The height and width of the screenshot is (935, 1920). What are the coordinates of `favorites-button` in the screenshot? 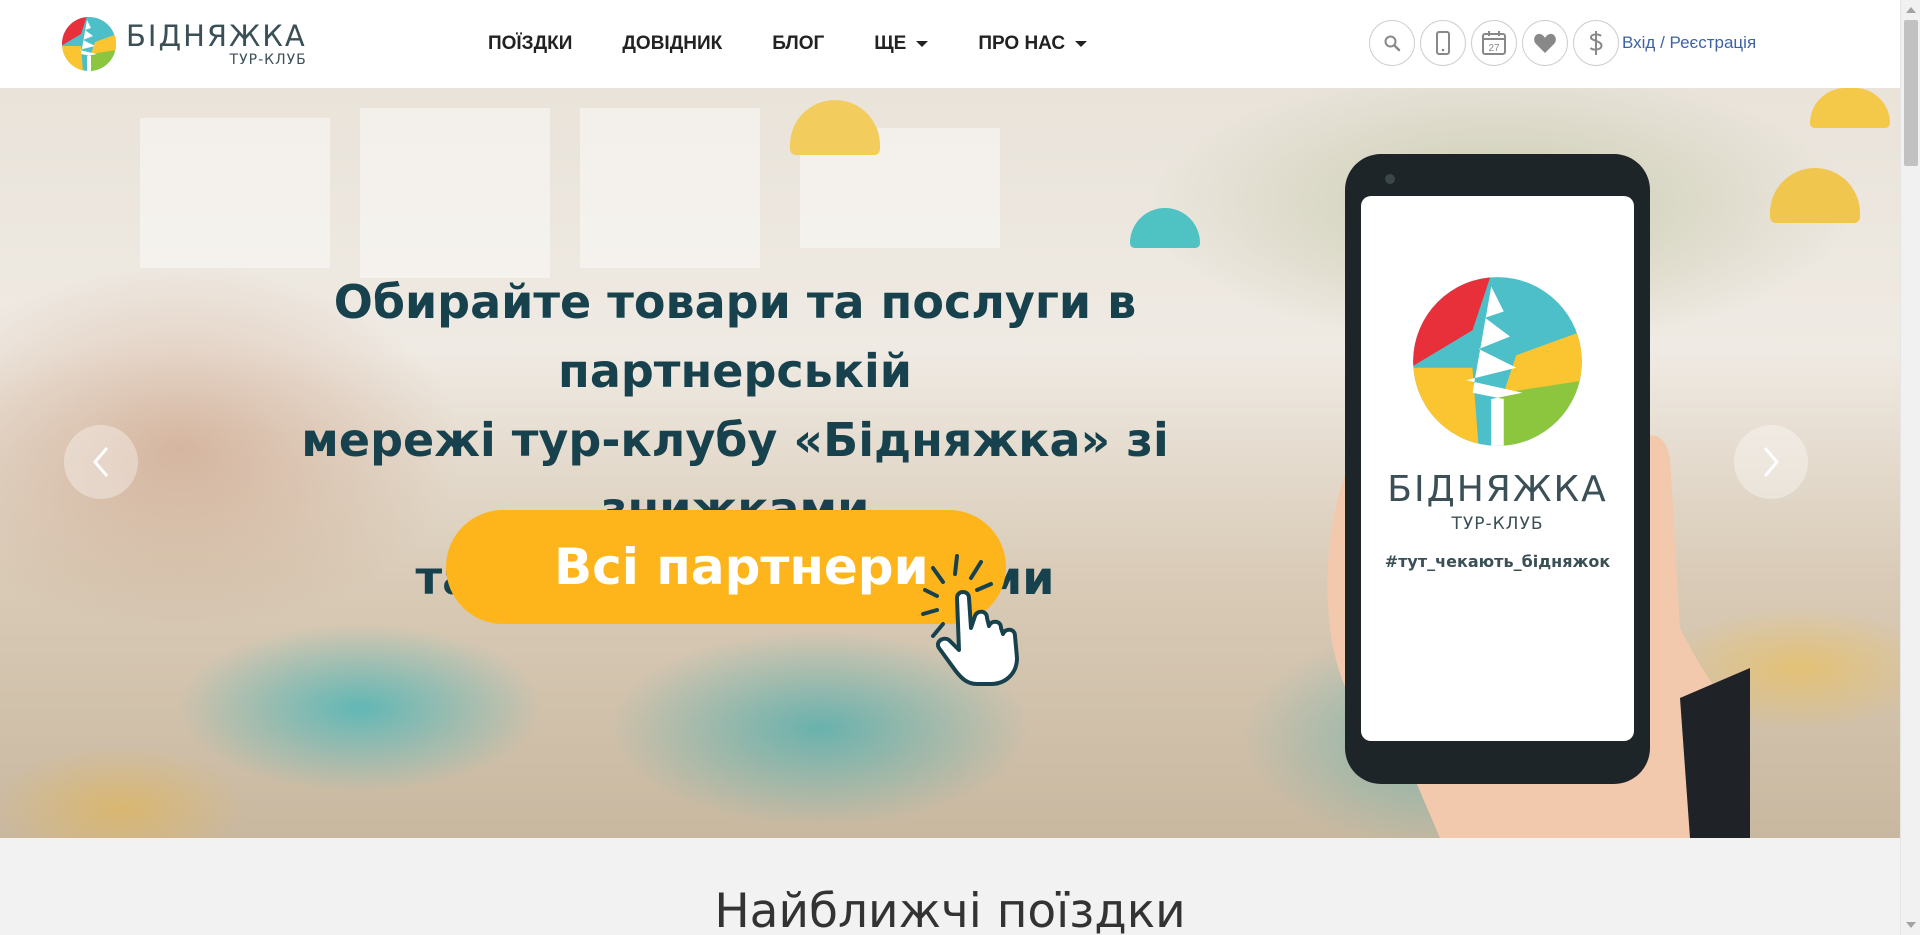 It's located at (1545, 43).